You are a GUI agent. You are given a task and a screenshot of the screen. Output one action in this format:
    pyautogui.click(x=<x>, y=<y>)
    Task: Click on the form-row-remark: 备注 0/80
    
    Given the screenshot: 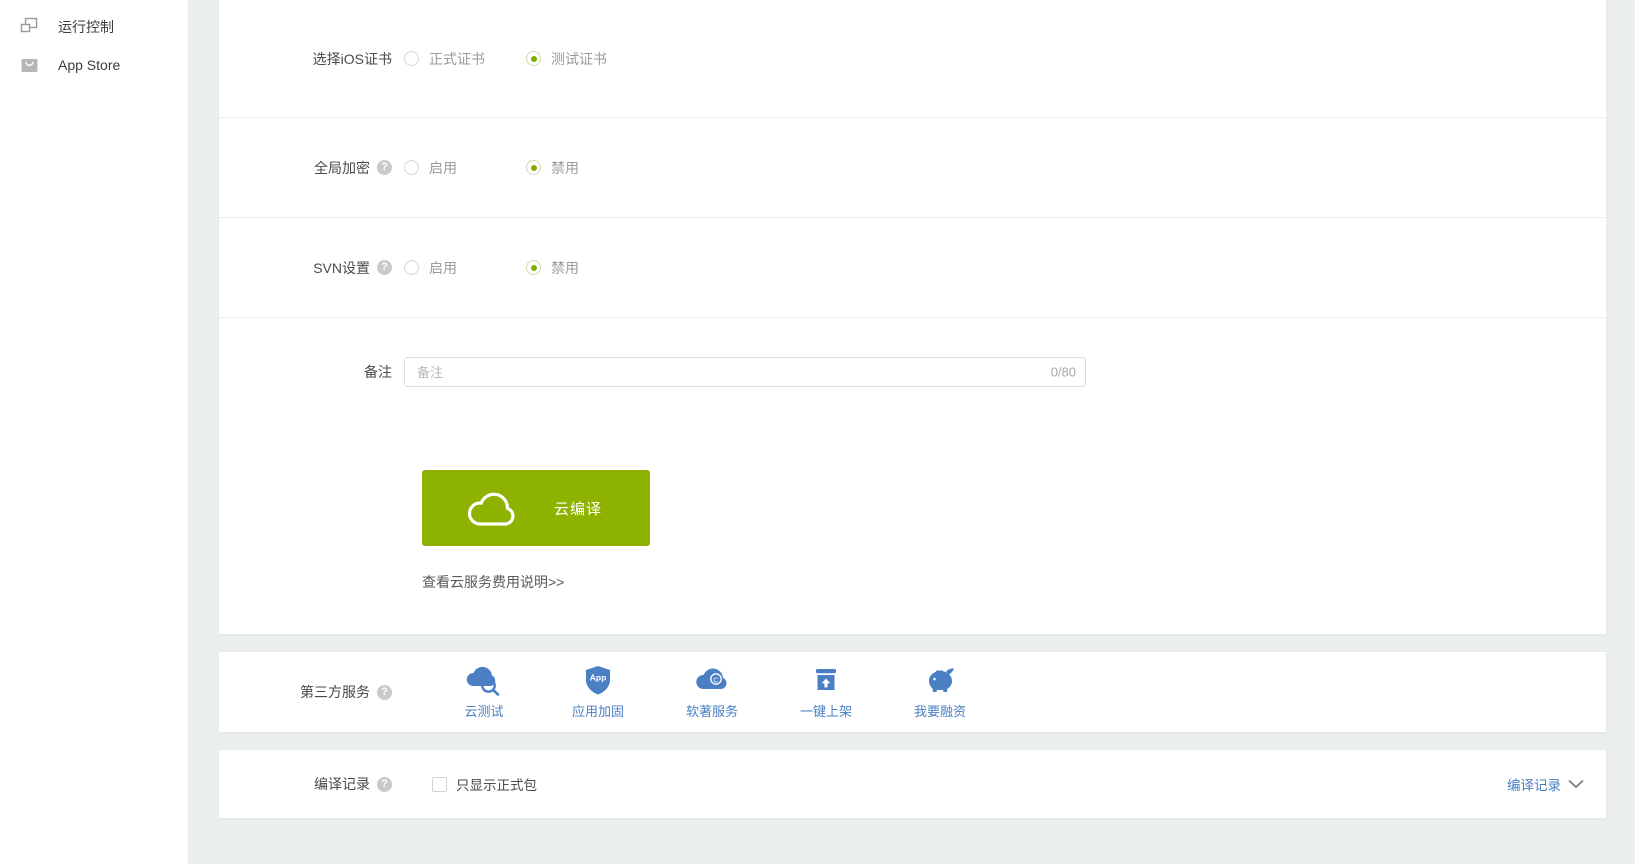 What is the action you would take?
    pyautogui.click(x=912, y=372)
    